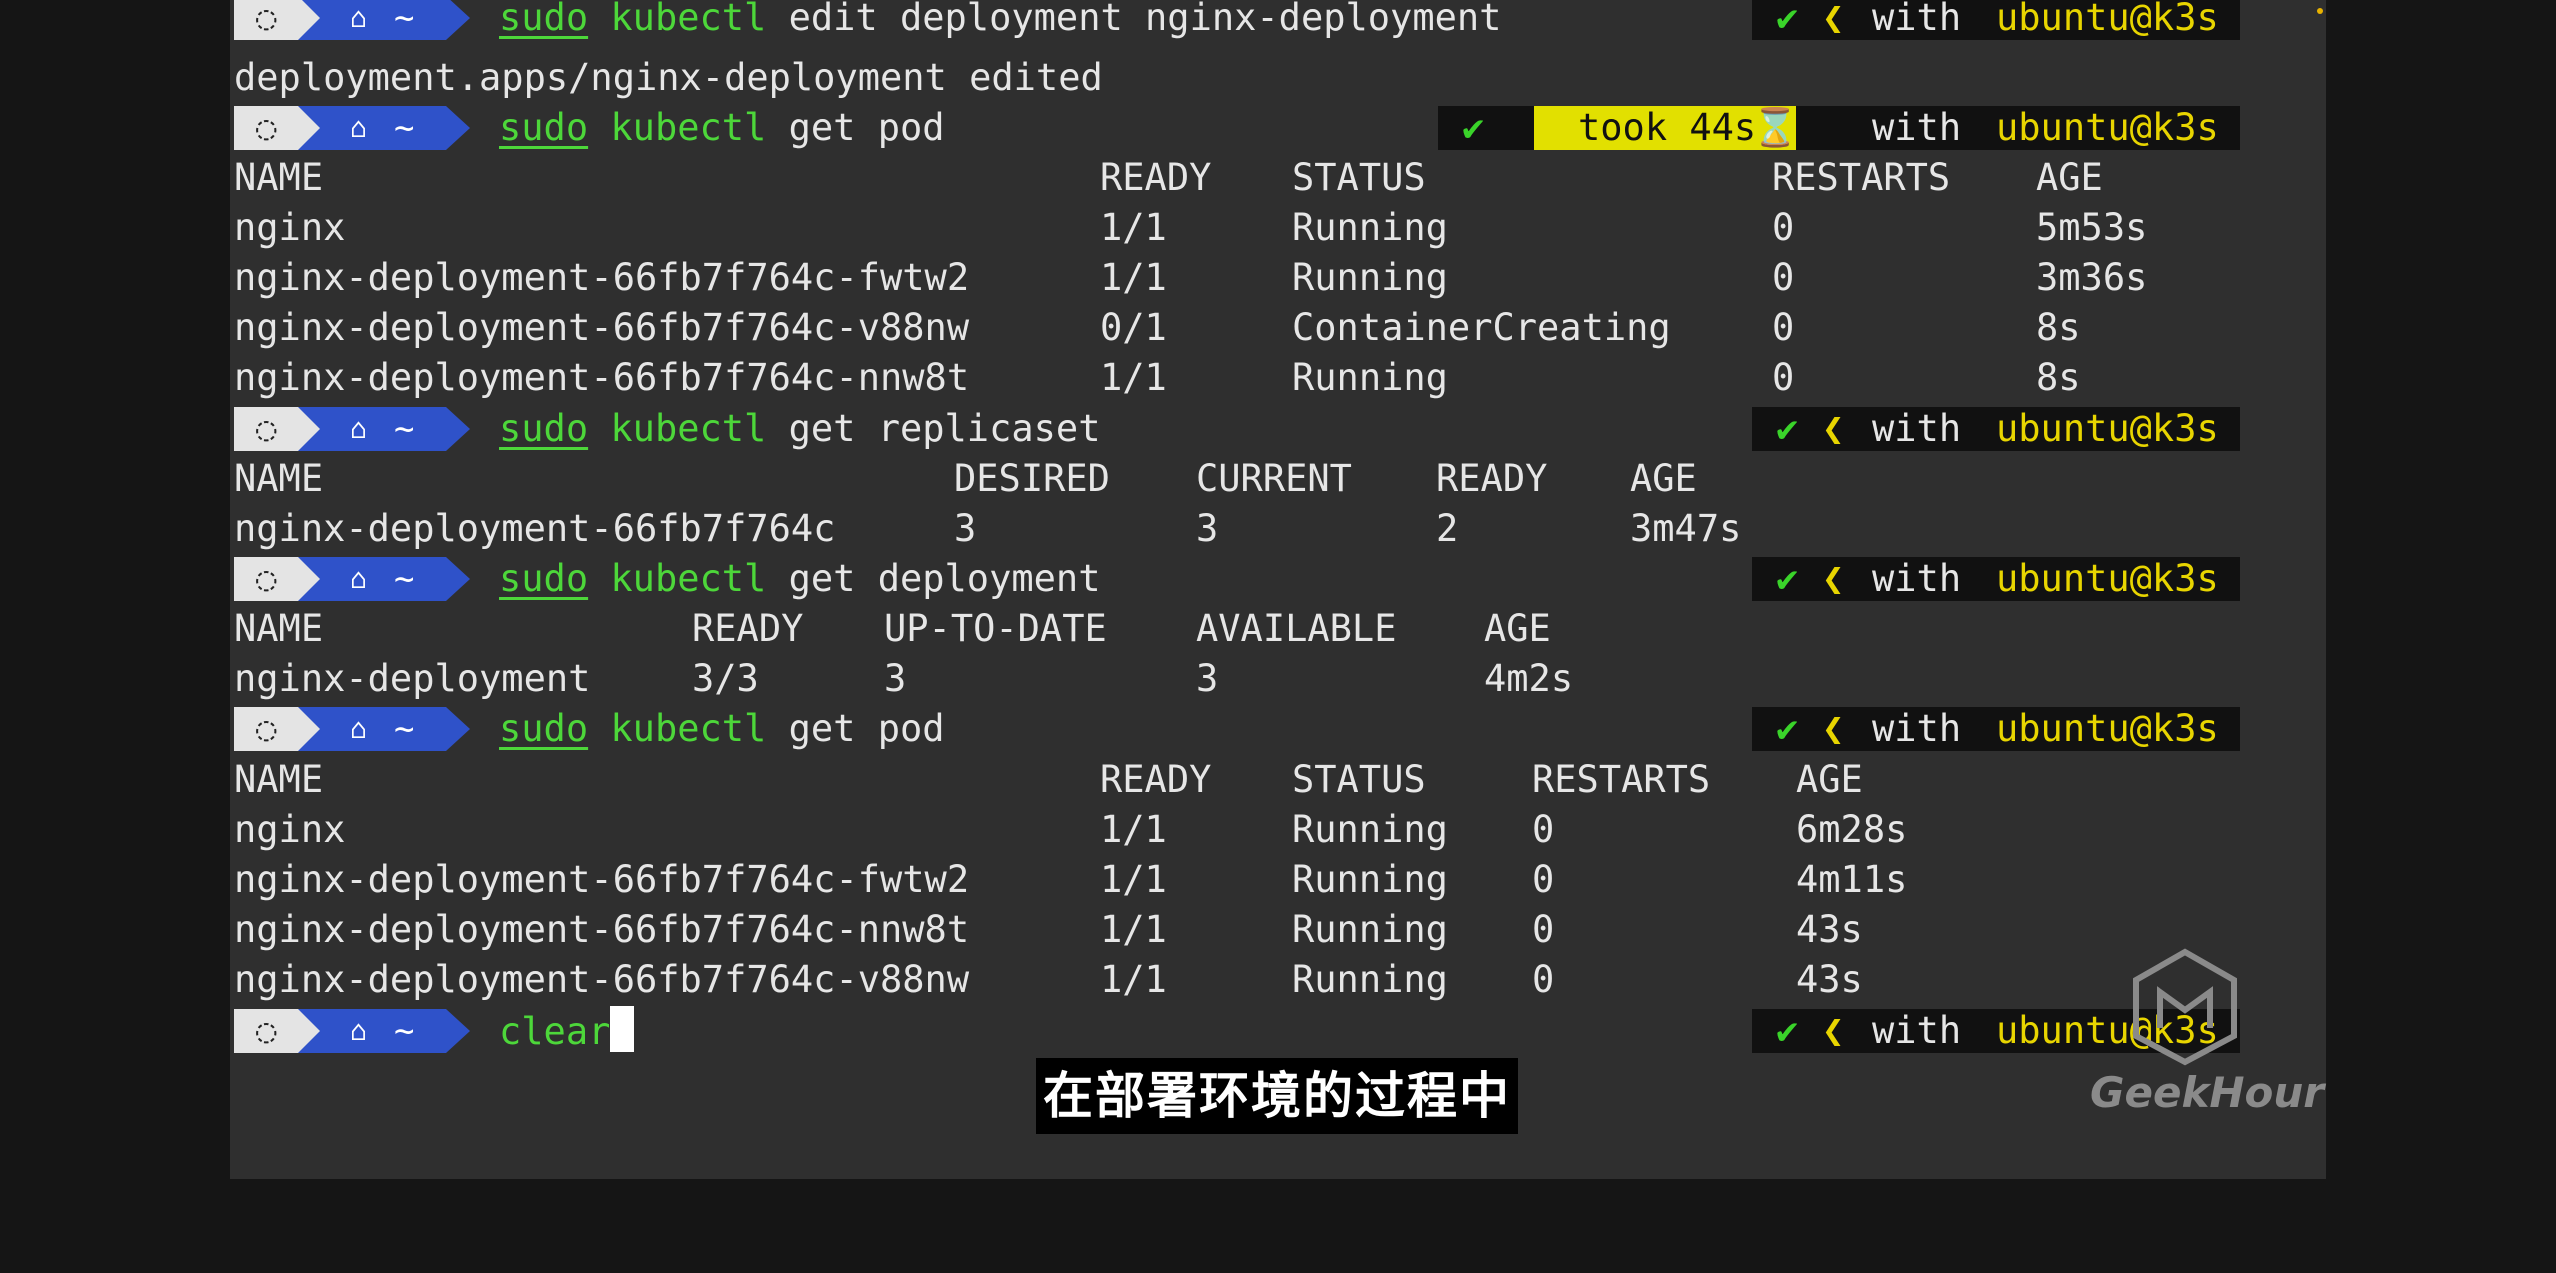 The image size is (2556, 1273). I want to click on indicator-dot, so click(2320, 11).